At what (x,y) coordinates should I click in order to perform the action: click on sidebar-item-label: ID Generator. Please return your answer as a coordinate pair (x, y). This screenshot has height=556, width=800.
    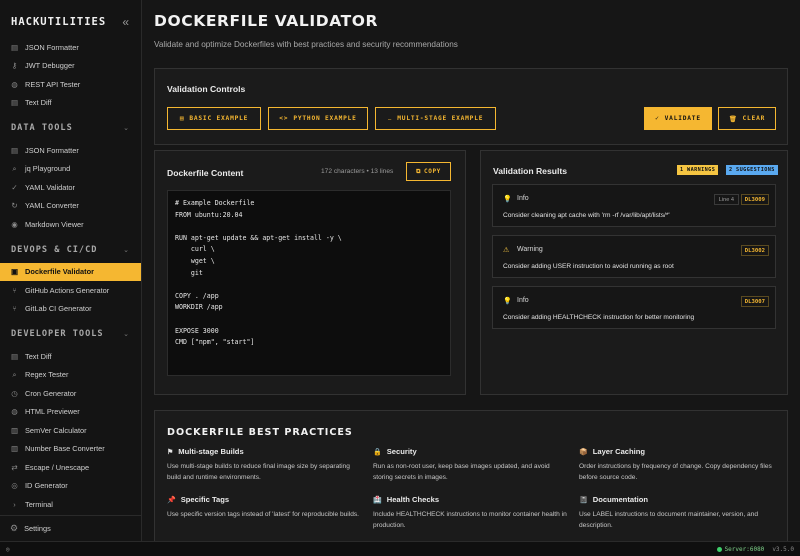
    Looking at the image, I should click on (46, 486).